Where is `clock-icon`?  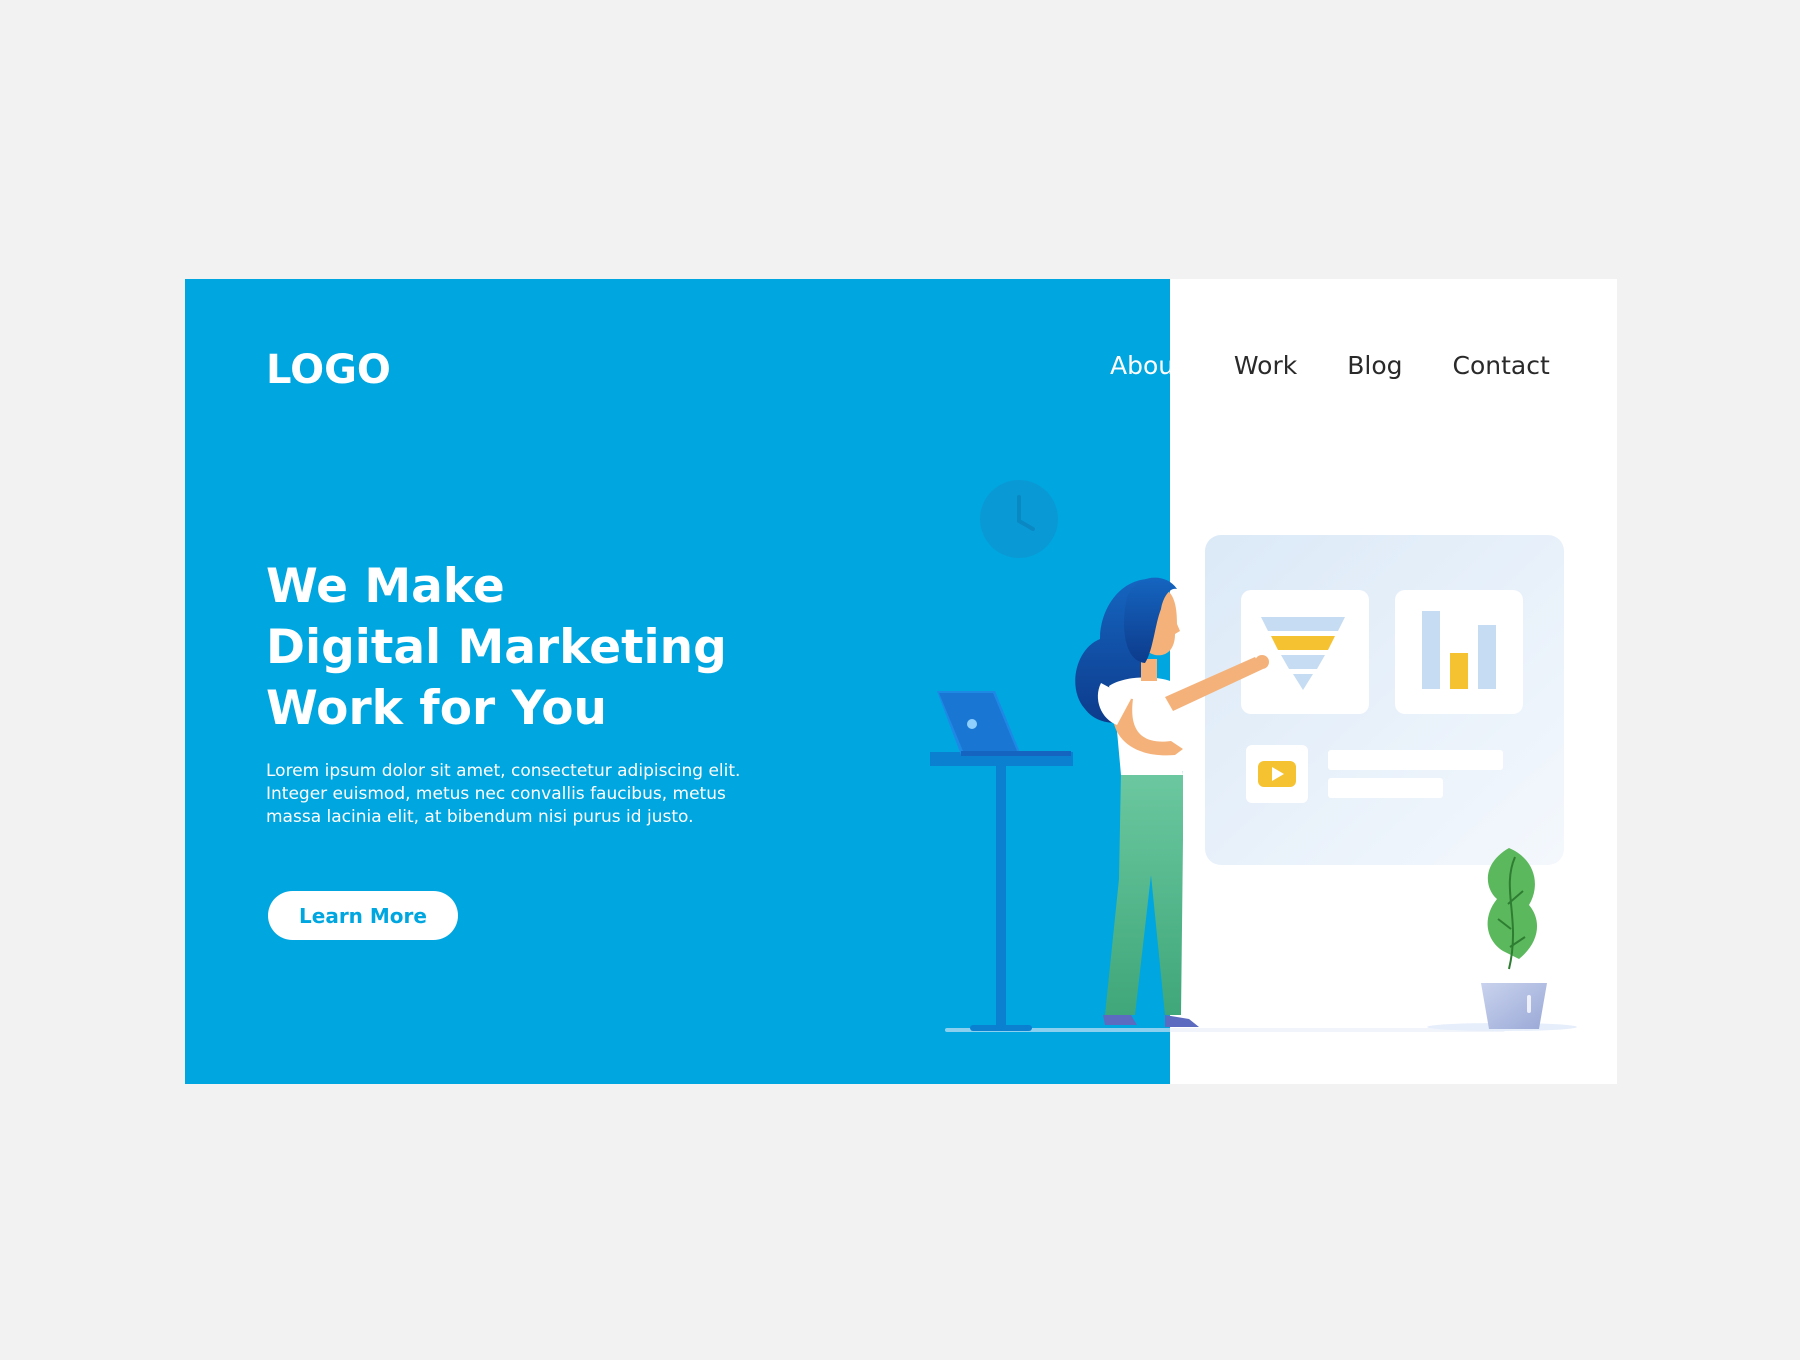 clock-icon is located at coordinates (1019, 519).